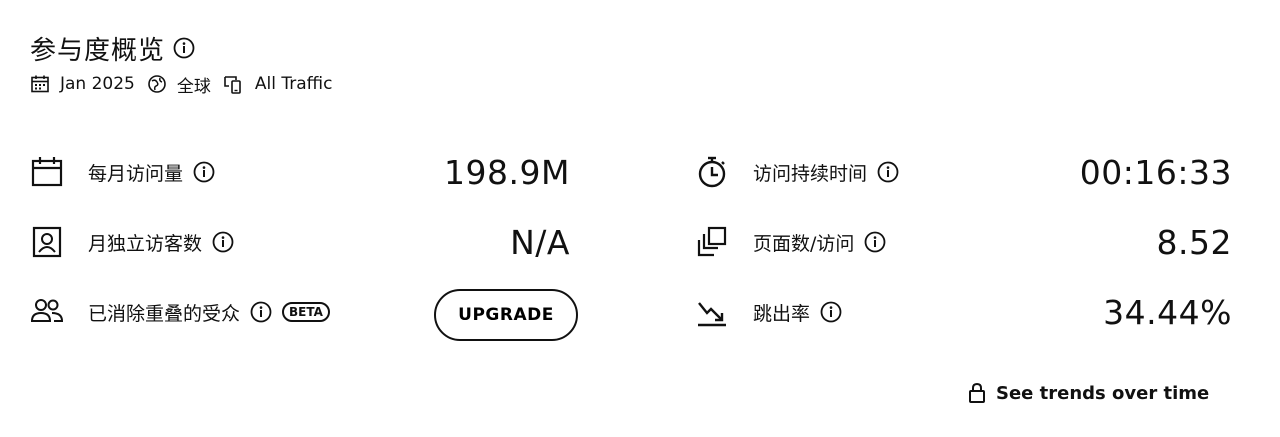 The height and width of the screenshot is (437, 1280). What do you see at coordinates (963, 242) in the screenshot?
I see `metric-pages-per-visit: 页面数/访问 8.52` at bounding box center [963, 242].